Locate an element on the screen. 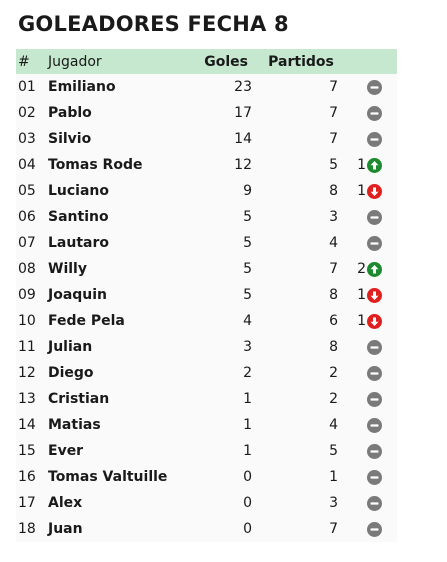  table-row: 18 Juan 0 7 is located at coordinates (206, 529).